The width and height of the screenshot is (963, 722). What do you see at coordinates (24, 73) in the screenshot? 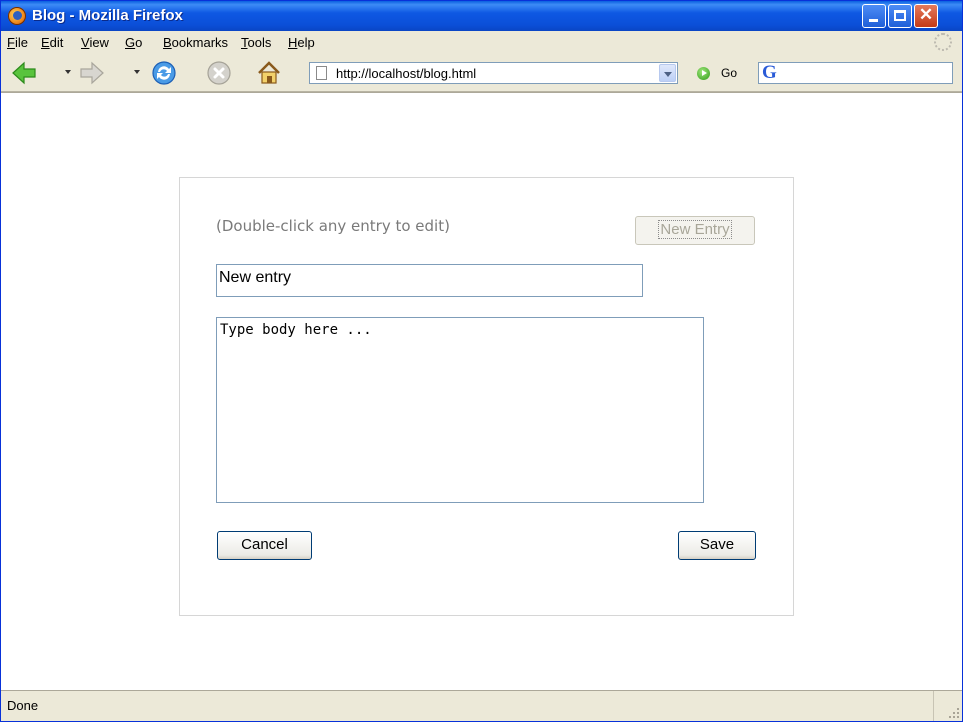
I see `back-arrow-icon` at bounding box center [24, 73].